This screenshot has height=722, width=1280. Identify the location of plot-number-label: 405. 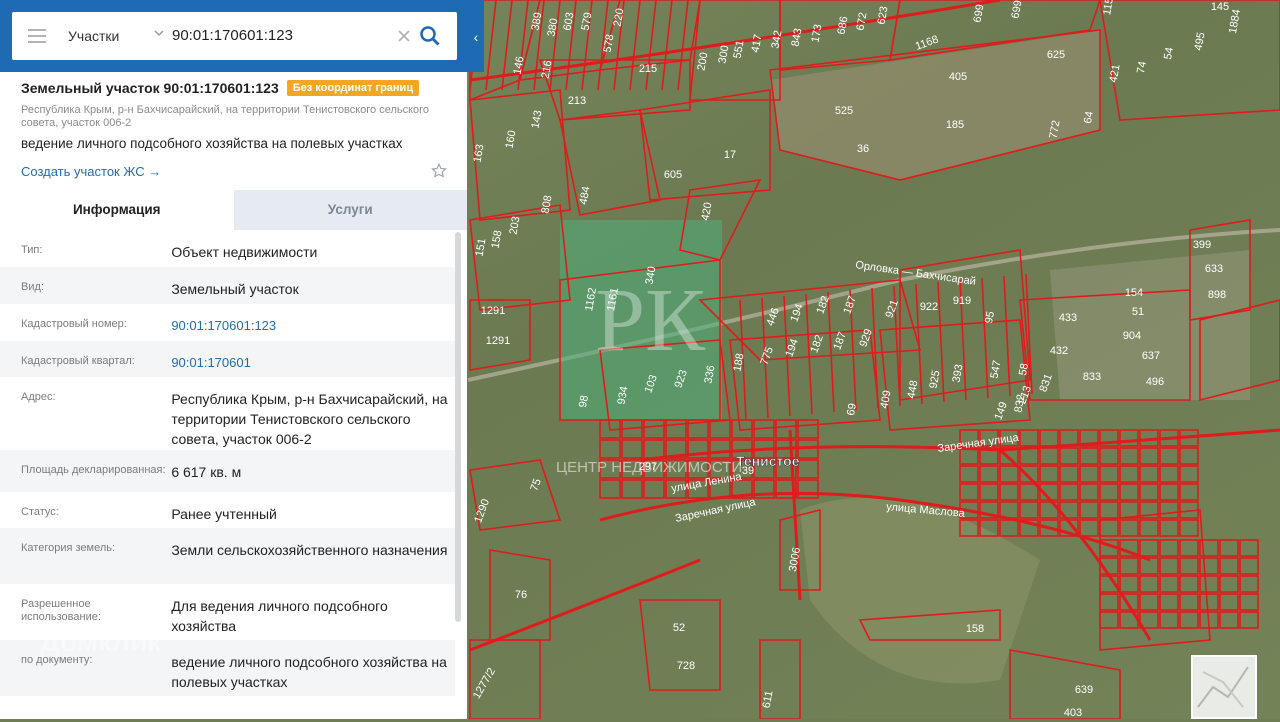
(958, 77).